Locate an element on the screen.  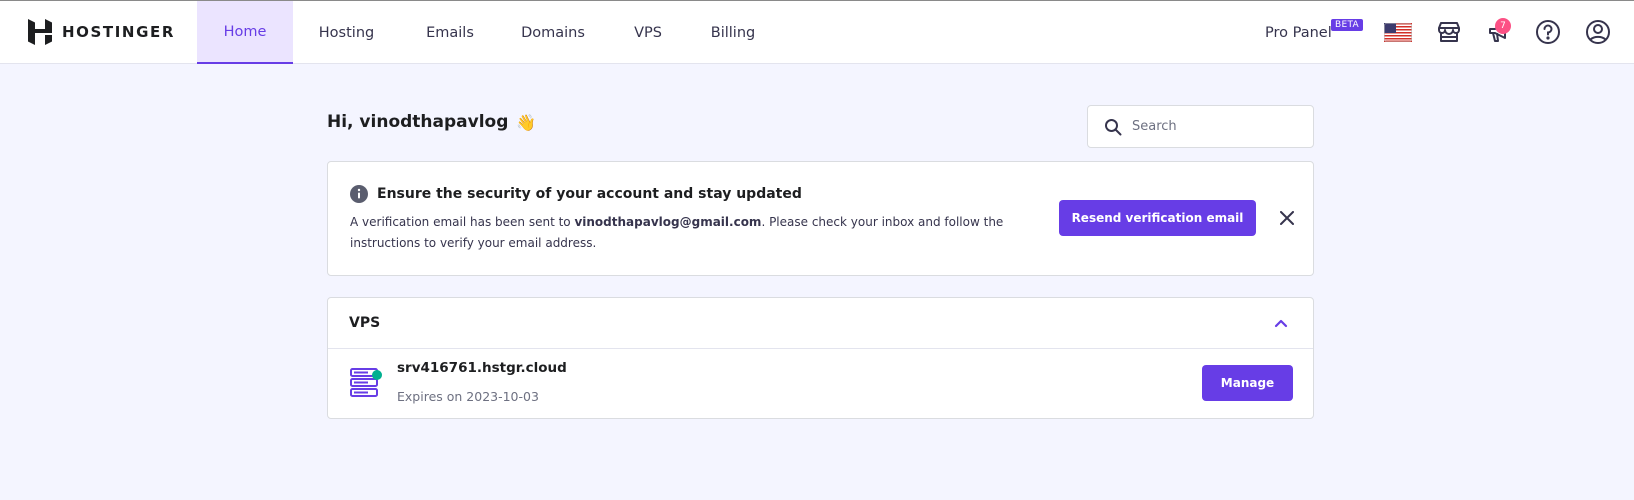
nav-item-home: Home is located at coordinates (245, 32).